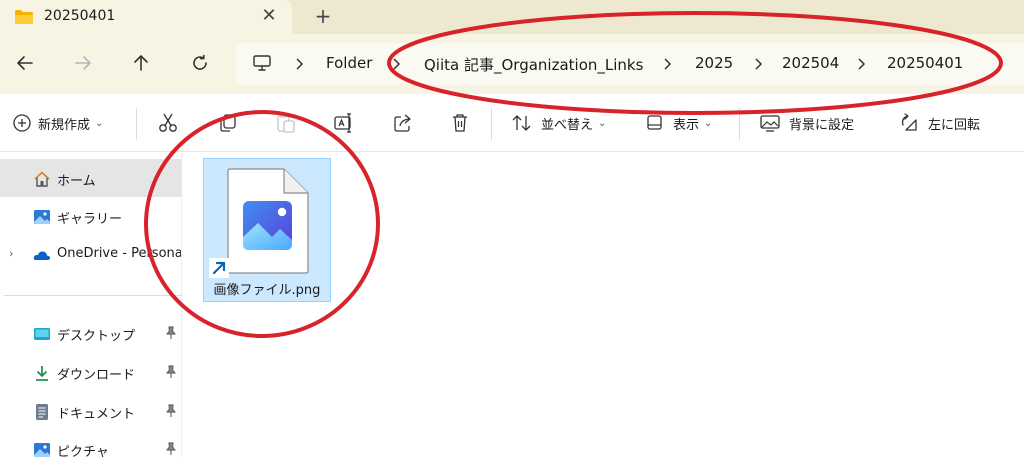  Describe the element at coordinates (654, 122) in the screenshot. I see `view-icon` at that location.